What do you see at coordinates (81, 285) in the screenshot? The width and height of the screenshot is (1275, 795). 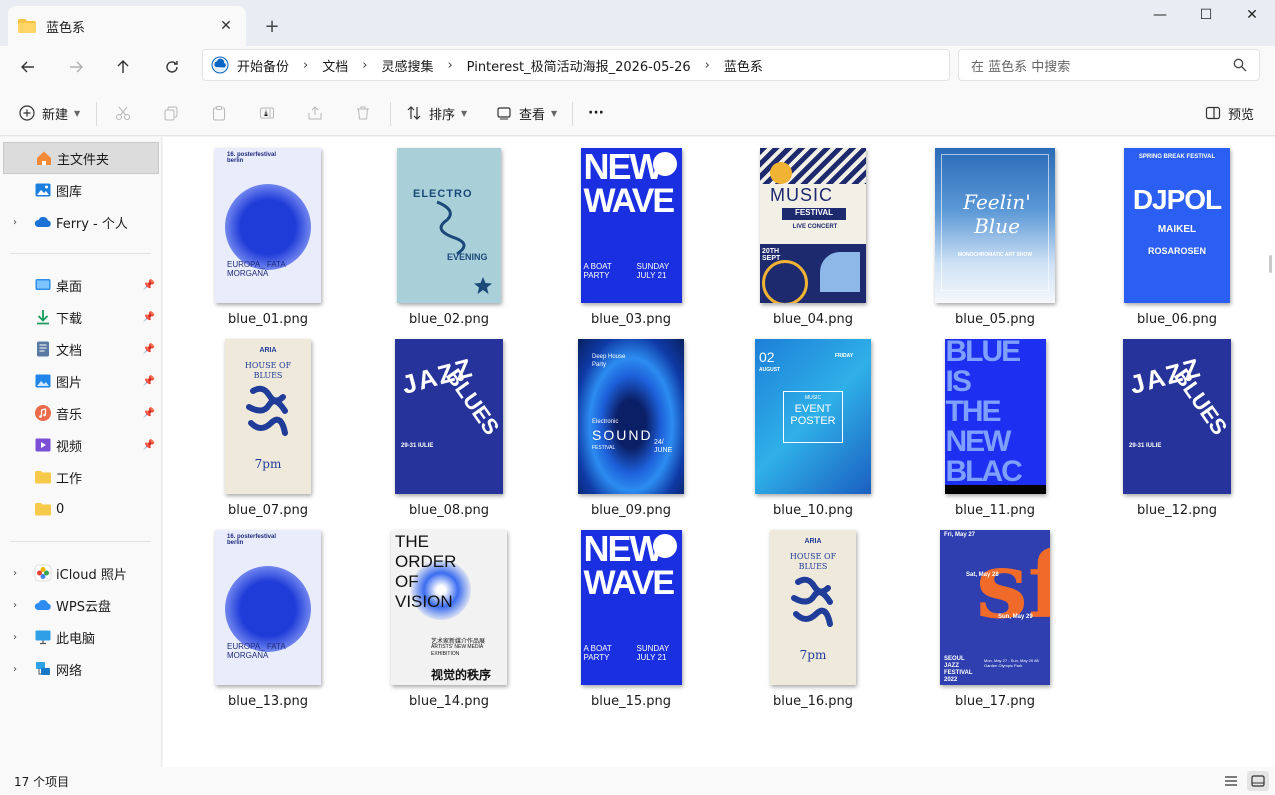 I see `sidebar-item-desktop: 桌面 📌` at bounding box center [81, 285].